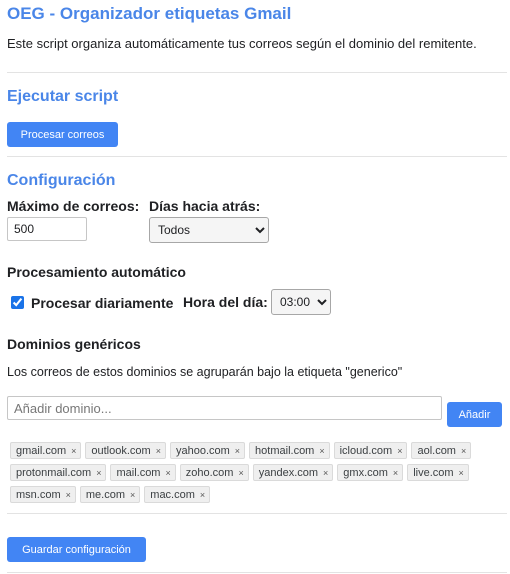 This screenshot has height=574, width=510. I want to click on domain-chip-label: msn.com, so click(38, 494).